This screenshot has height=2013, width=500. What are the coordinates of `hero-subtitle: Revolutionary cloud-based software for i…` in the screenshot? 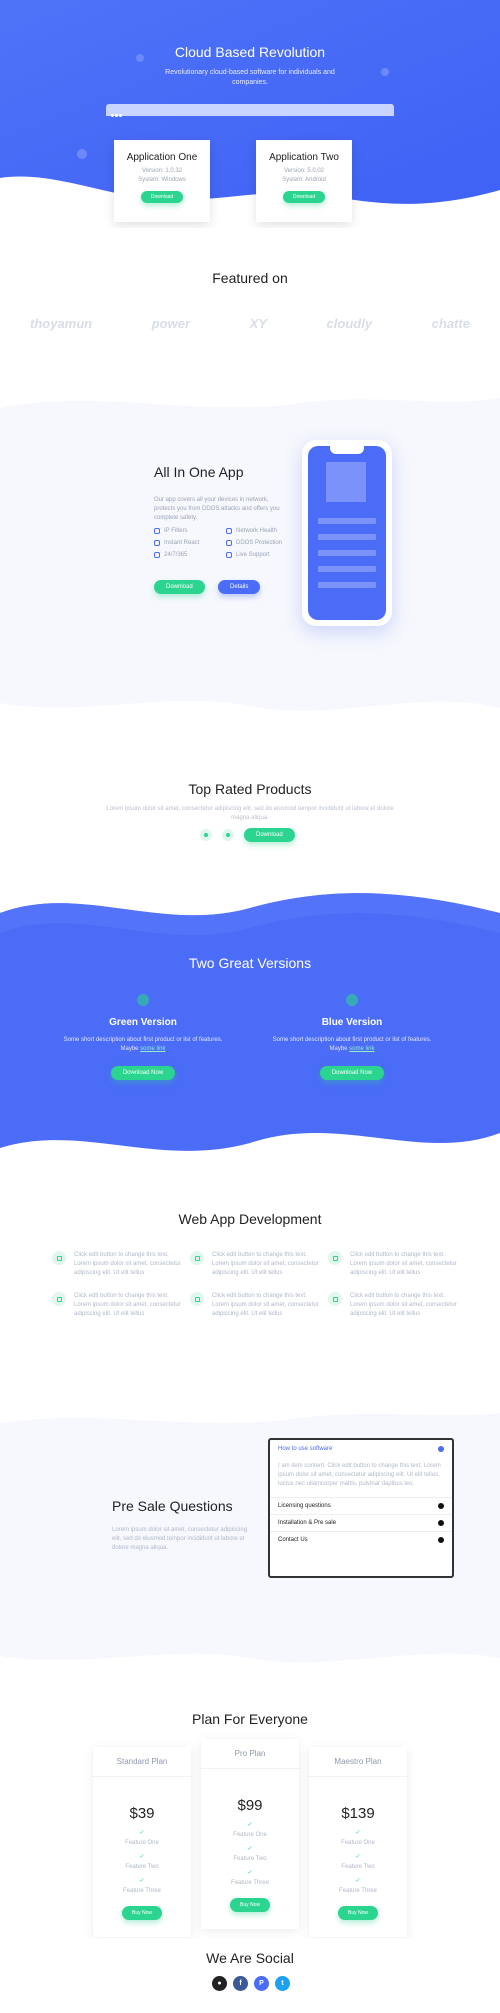 It's located at (250, 77).